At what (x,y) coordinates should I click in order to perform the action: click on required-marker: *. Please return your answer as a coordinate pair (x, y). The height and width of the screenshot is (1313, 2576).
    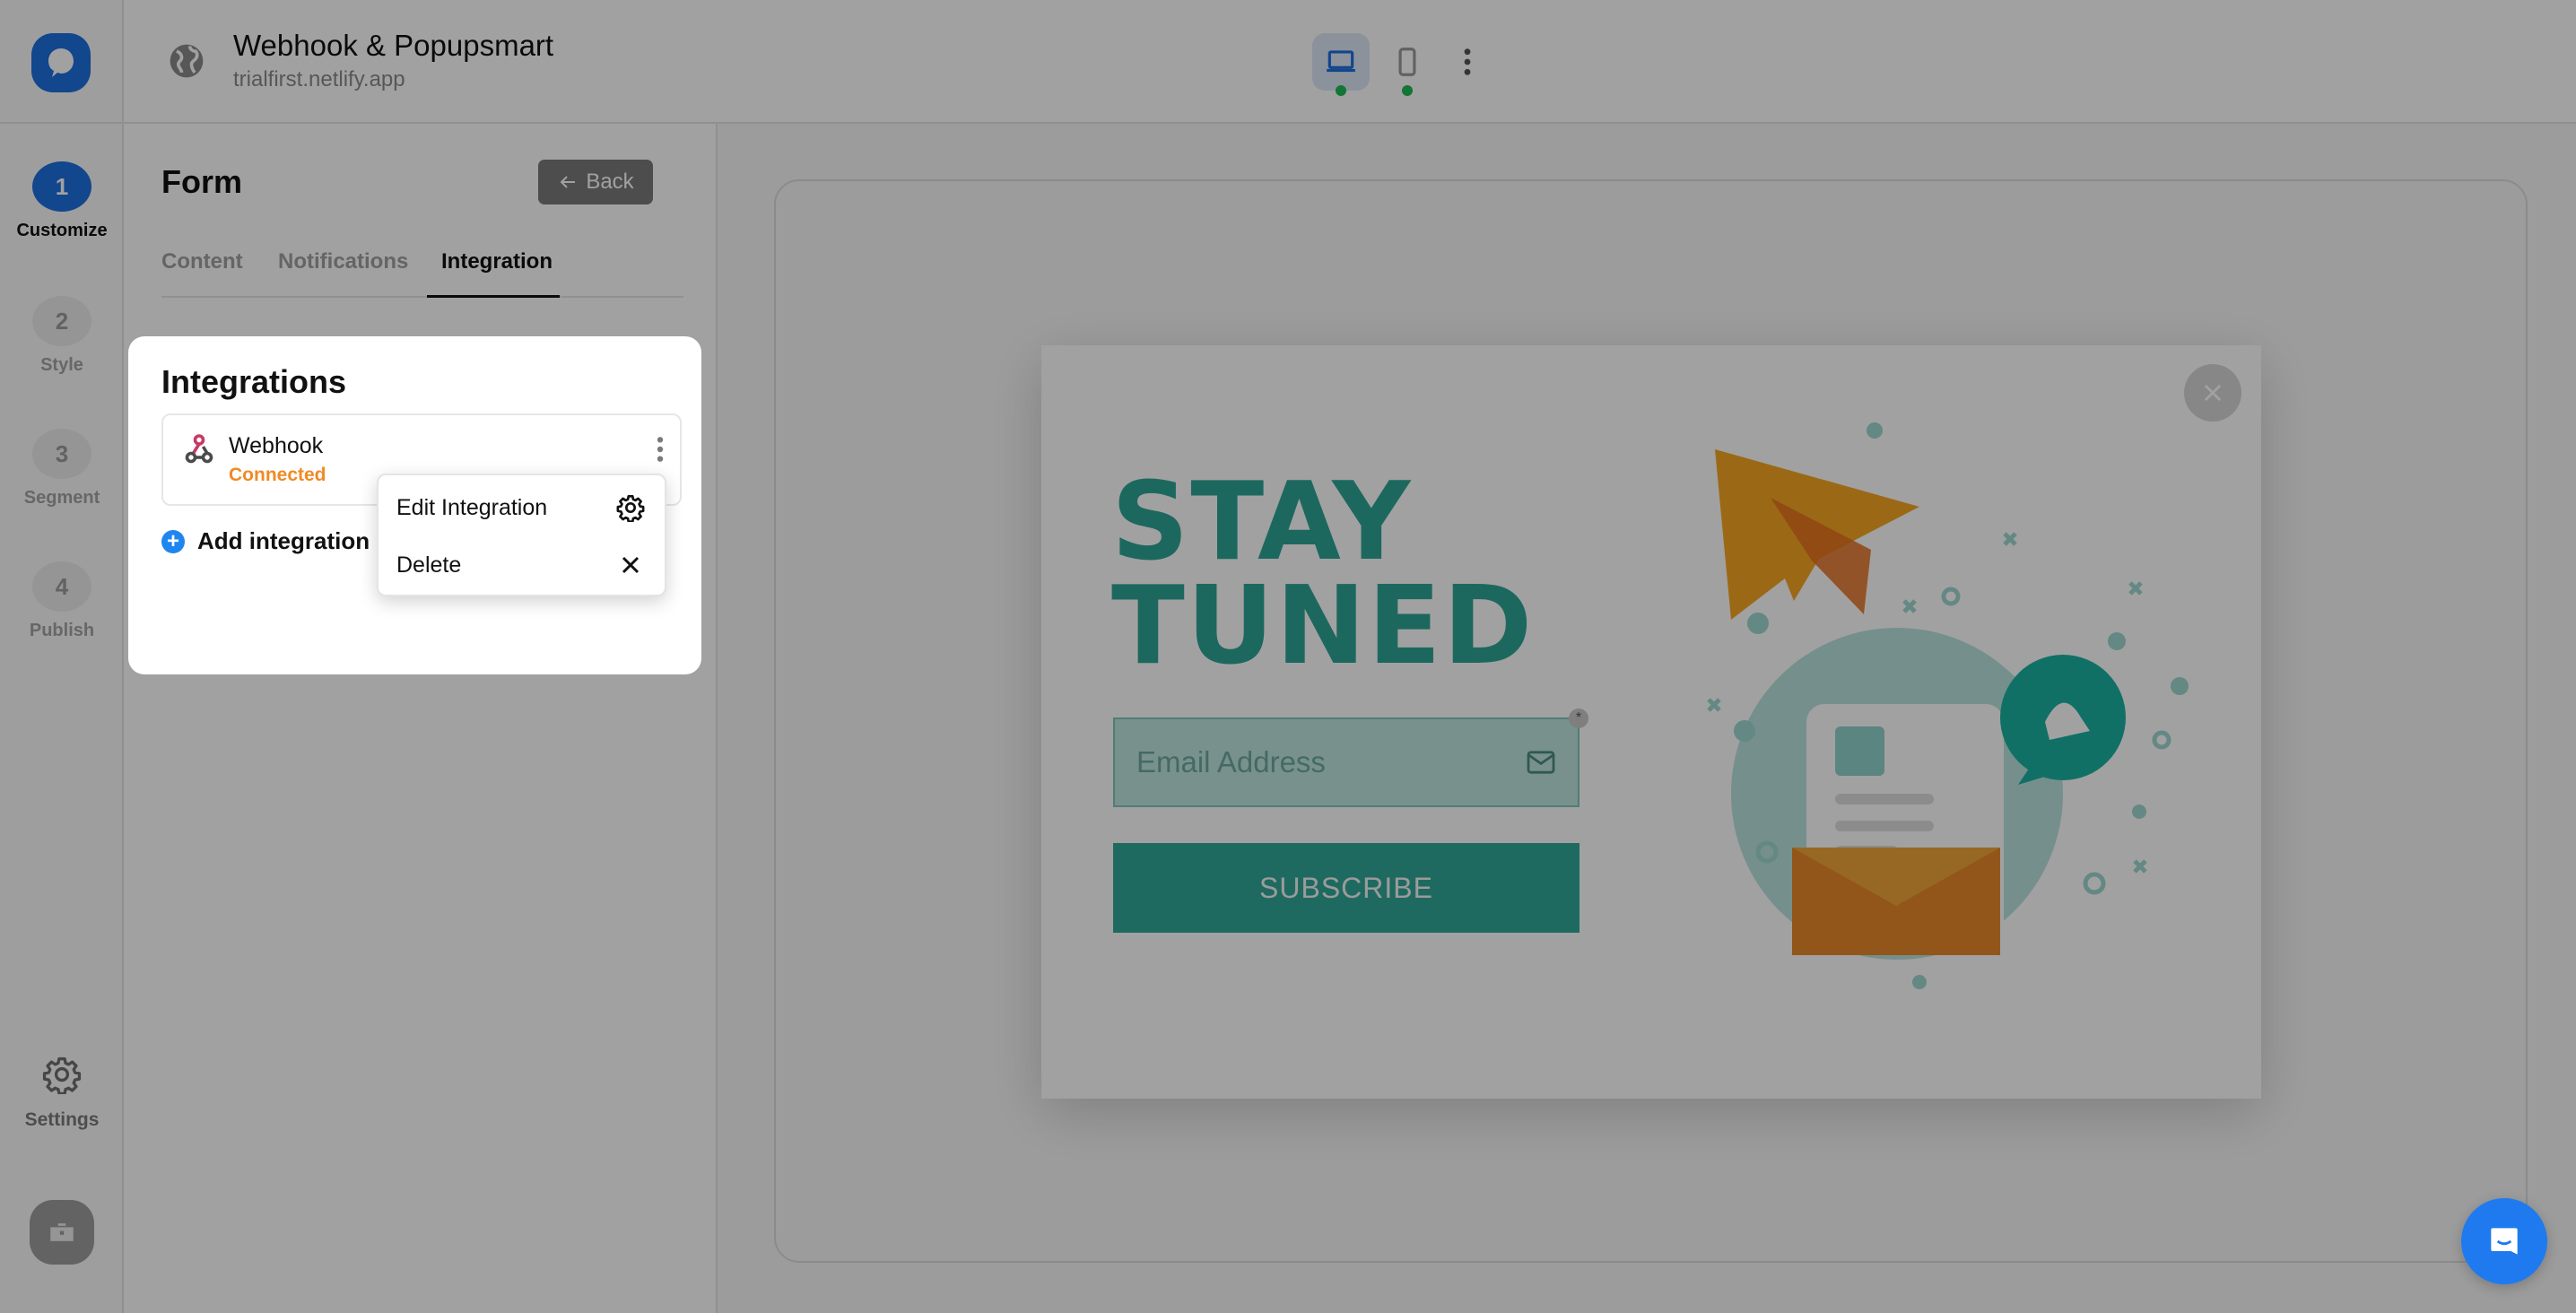
    Looking at the image, I should click on (1578, 718).